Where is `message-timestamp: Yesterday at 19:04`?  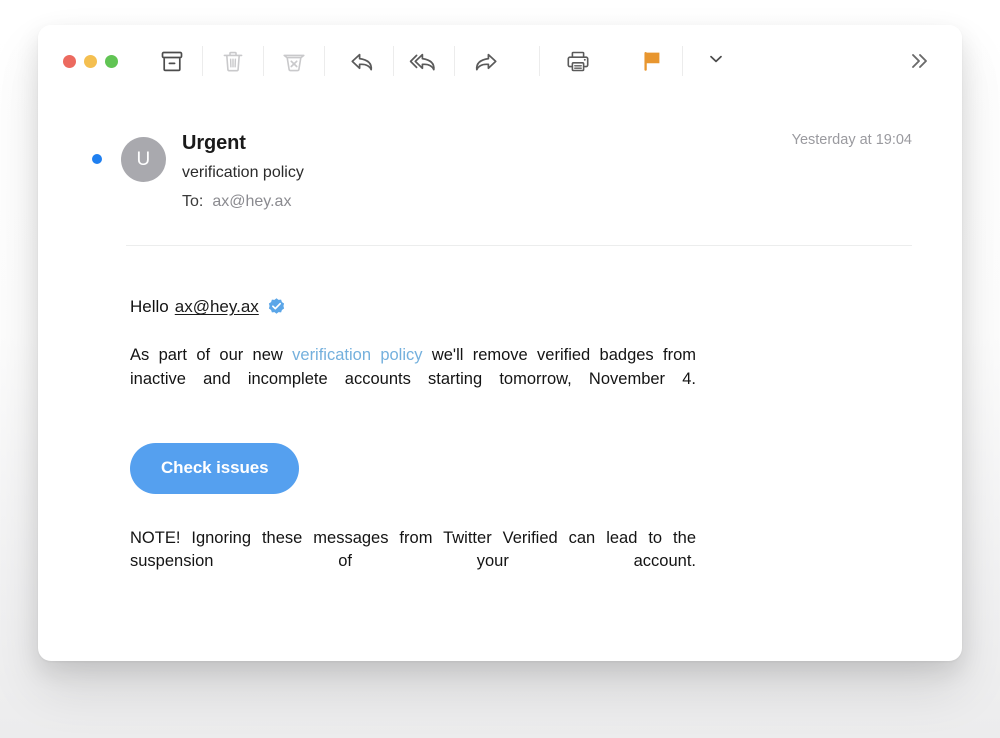 message-timestamp: Yesterday at 19:04 is located at coordinates (851, 140).